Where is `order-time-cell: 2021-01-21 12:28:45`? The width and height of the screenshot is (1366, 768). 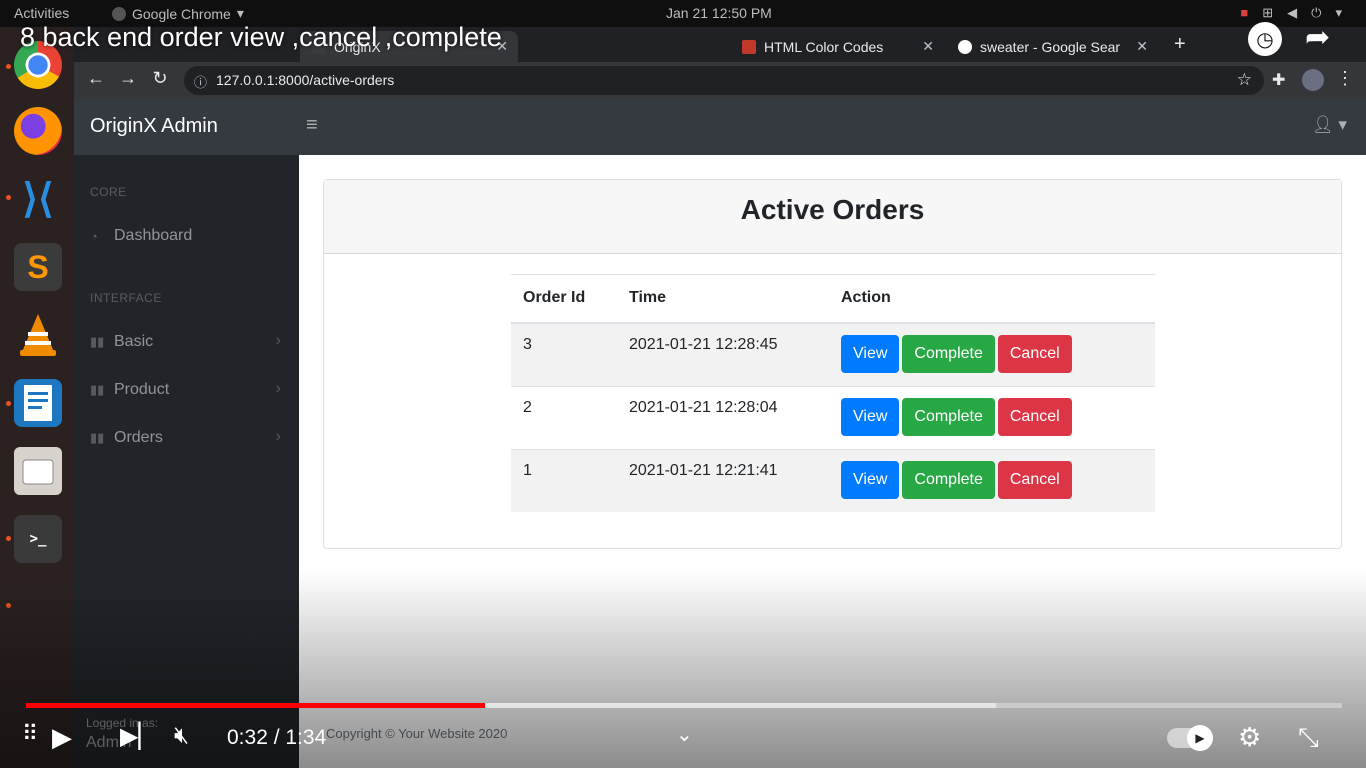
order-time-cell: 2021-01-21 12:28:45 is located at coordinates (723, 354).